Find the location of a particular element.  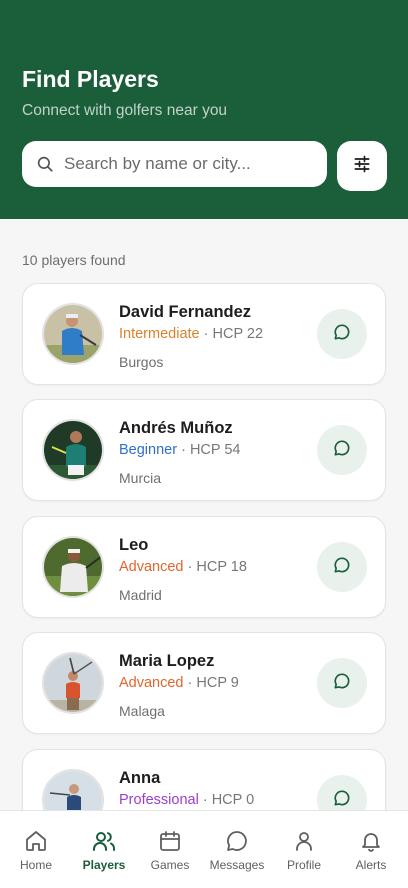

search-bar is located at coordinates (174, 164).